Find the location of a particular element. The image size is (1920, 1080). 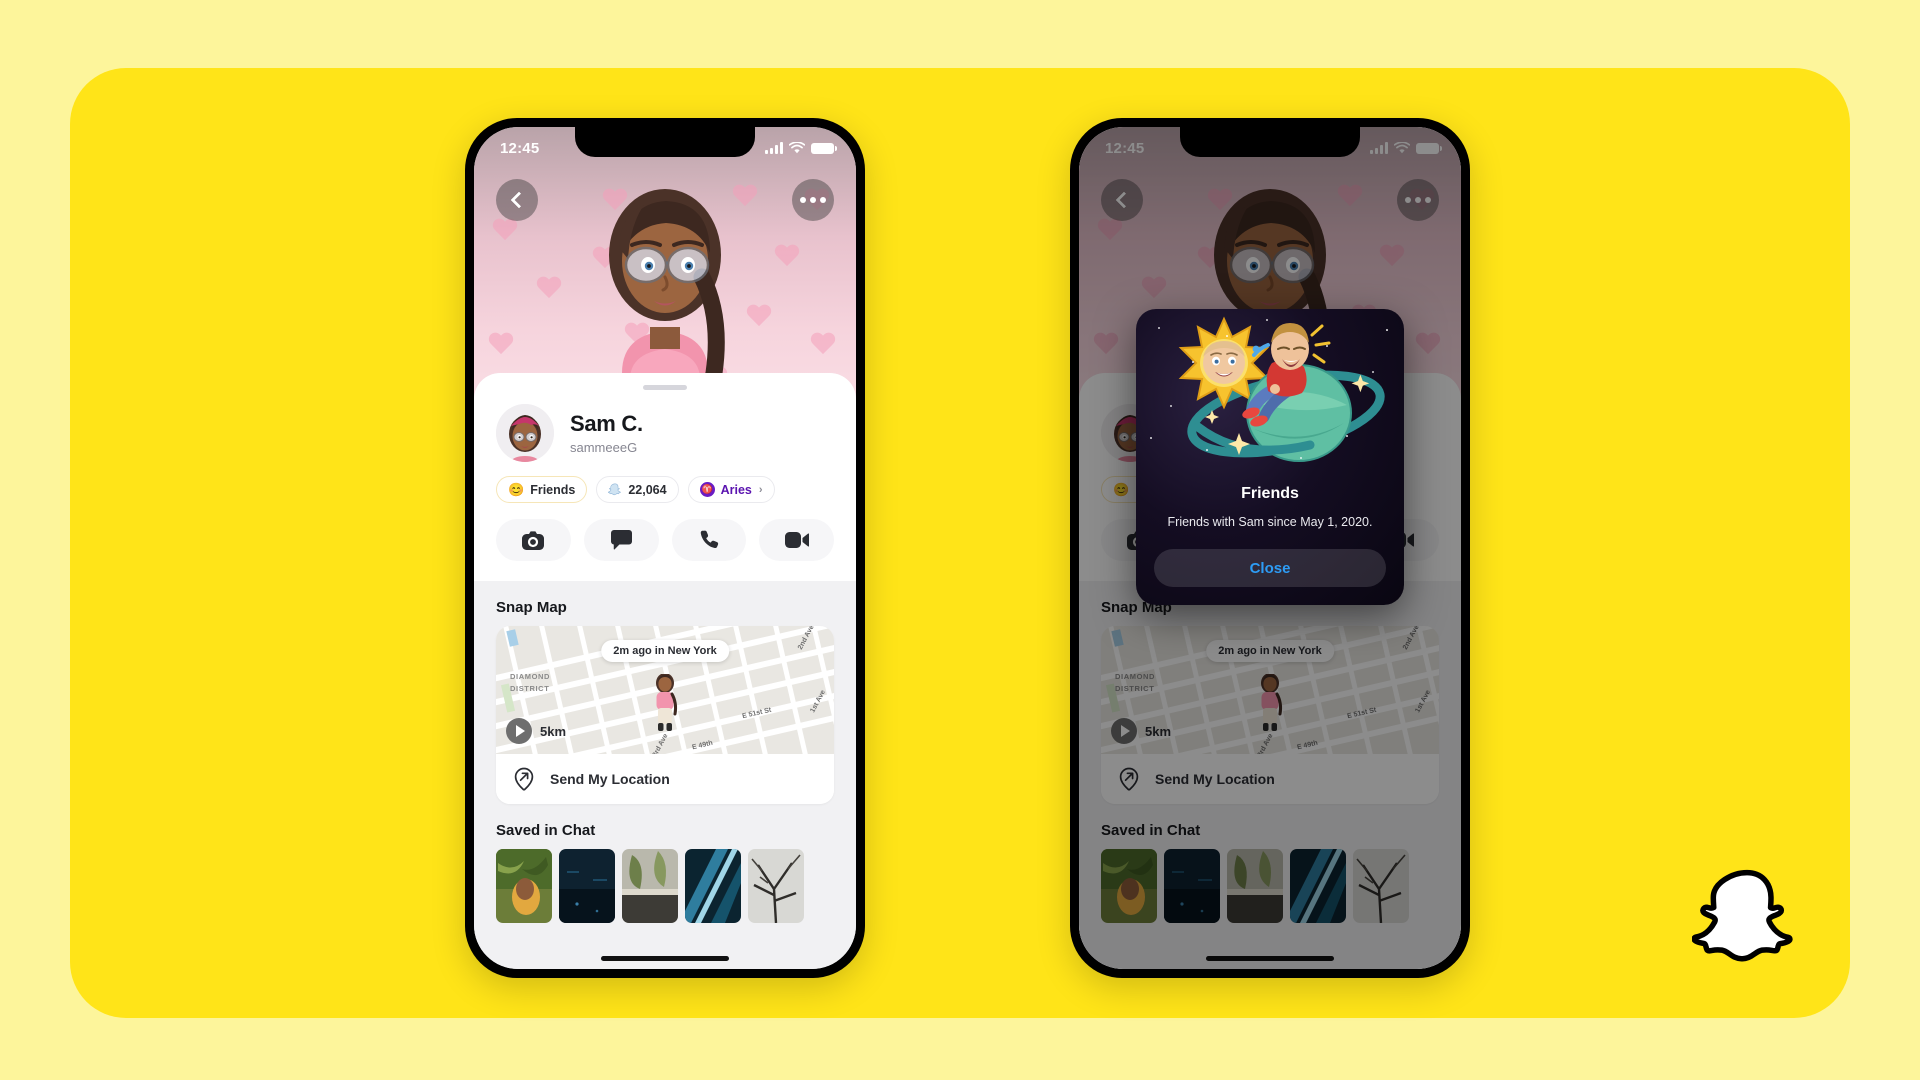

bitmoji-avatar-icon is located at coordinates (525, 433).